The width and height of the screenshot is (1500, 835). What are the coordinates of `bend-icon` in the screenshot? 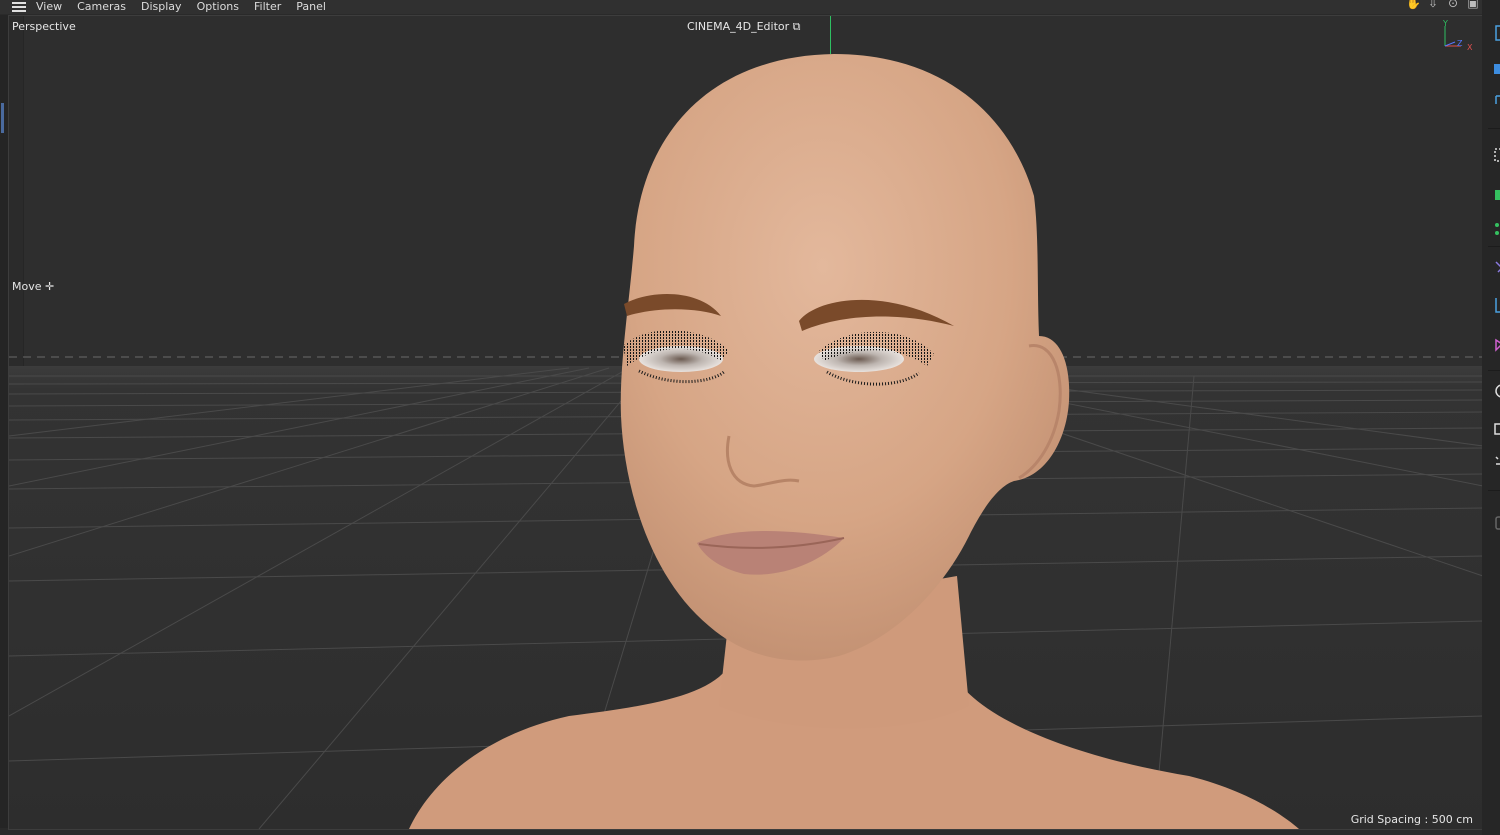 It's located at (1494, 101).